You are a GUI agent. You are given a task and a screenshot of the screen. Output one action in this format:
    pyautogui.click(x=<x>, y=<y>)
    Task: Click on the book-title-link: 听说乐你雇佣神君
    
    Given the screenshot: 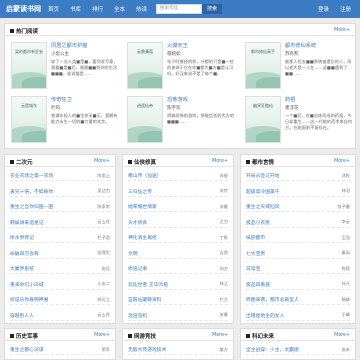 What is the action you would take?
    pyautogui.click(x=29, y=299)
    